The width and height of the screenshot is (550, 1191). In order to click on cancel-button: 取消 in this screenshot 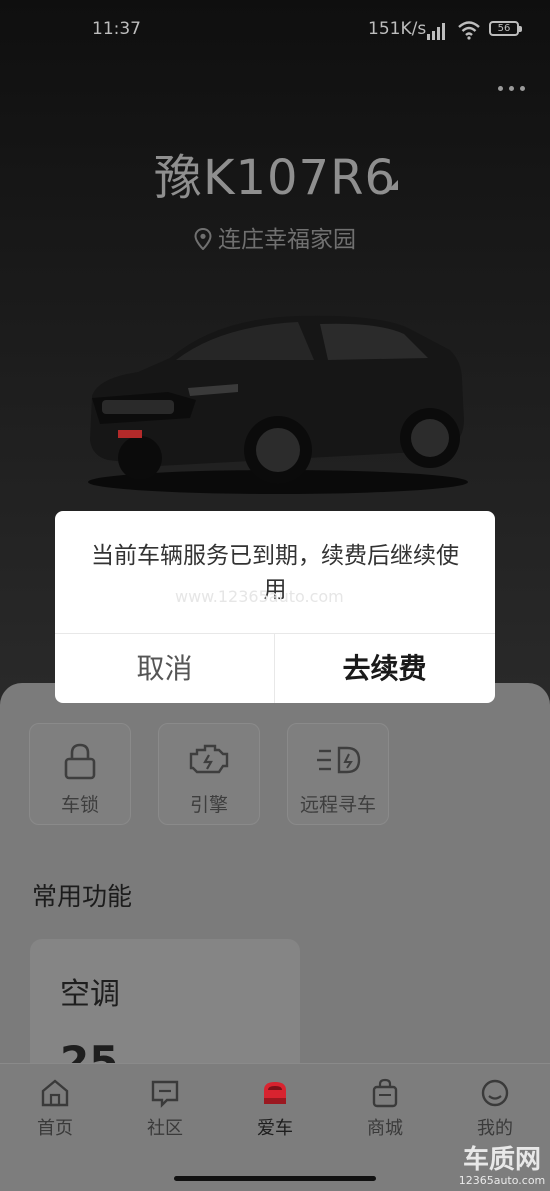, I will do `click(164, 668)`.